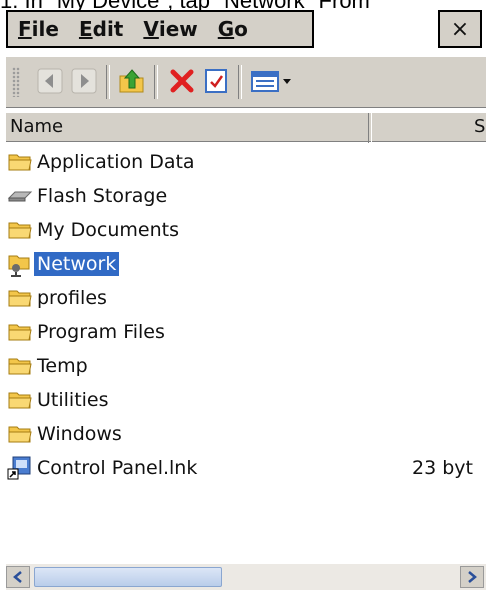 The width and height of the screenshot is (486, 590). What do you see at coordinates (246, 332) in the screenshot?
I see `list-item: Program Files` at bounding box center [246, 332].